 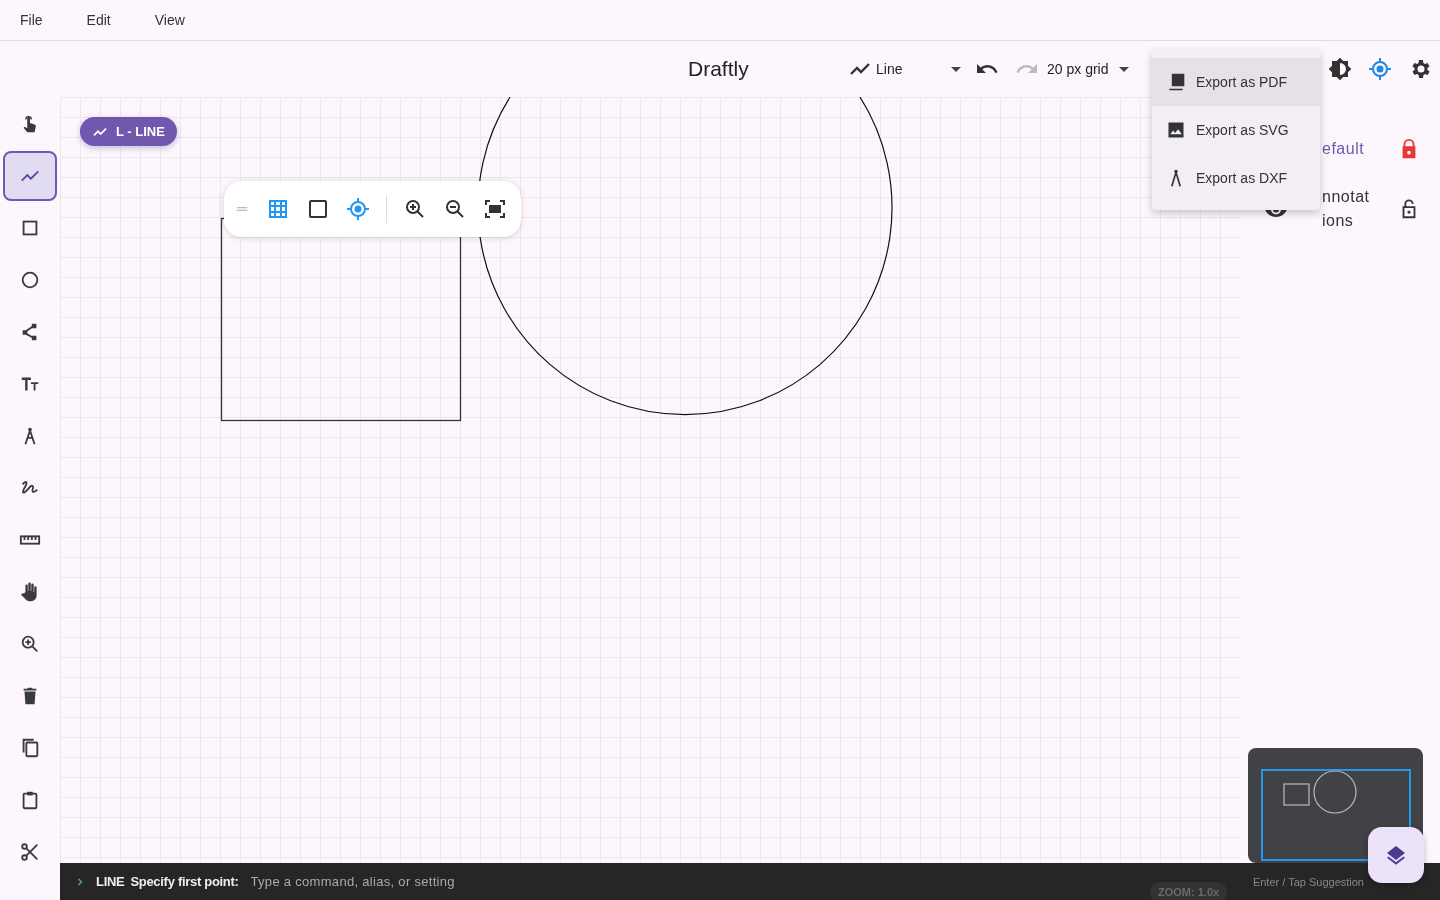 What do you see at coordinates (718, 69) in the screenshot?
I see `app-title: Draftly` at bounding box center [718, 69].